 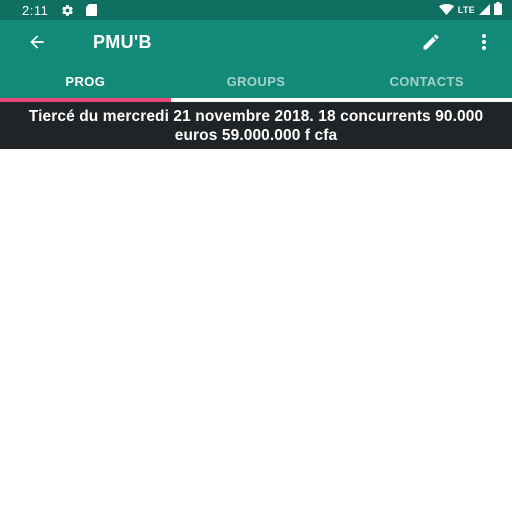 I want to click on sim-card-icon, so click(x=91, y=10).